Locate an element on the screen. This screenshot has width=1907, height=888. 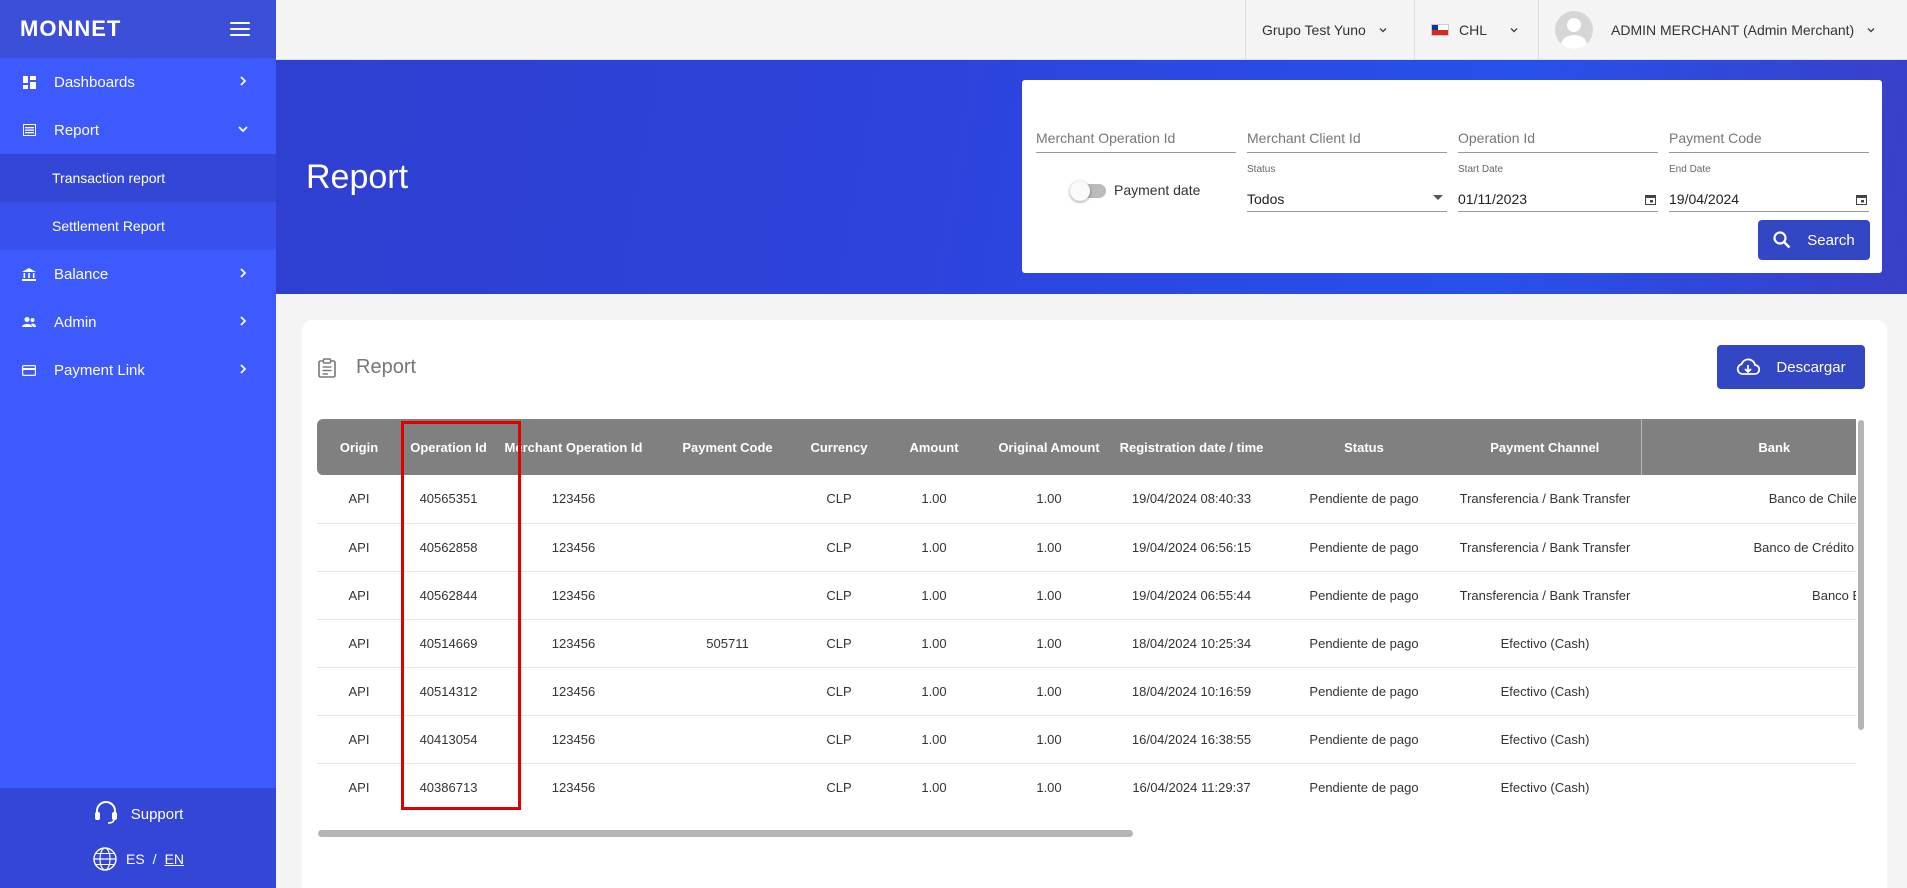
cell-operation-id: 40565351 is located at coordinates (448, 499).